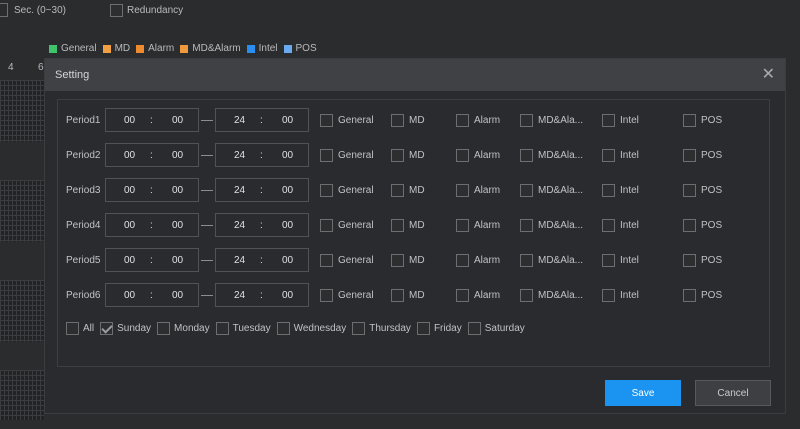 The image size is (800, 429). I want to click on day-option: Saturday, so click(496, 328).